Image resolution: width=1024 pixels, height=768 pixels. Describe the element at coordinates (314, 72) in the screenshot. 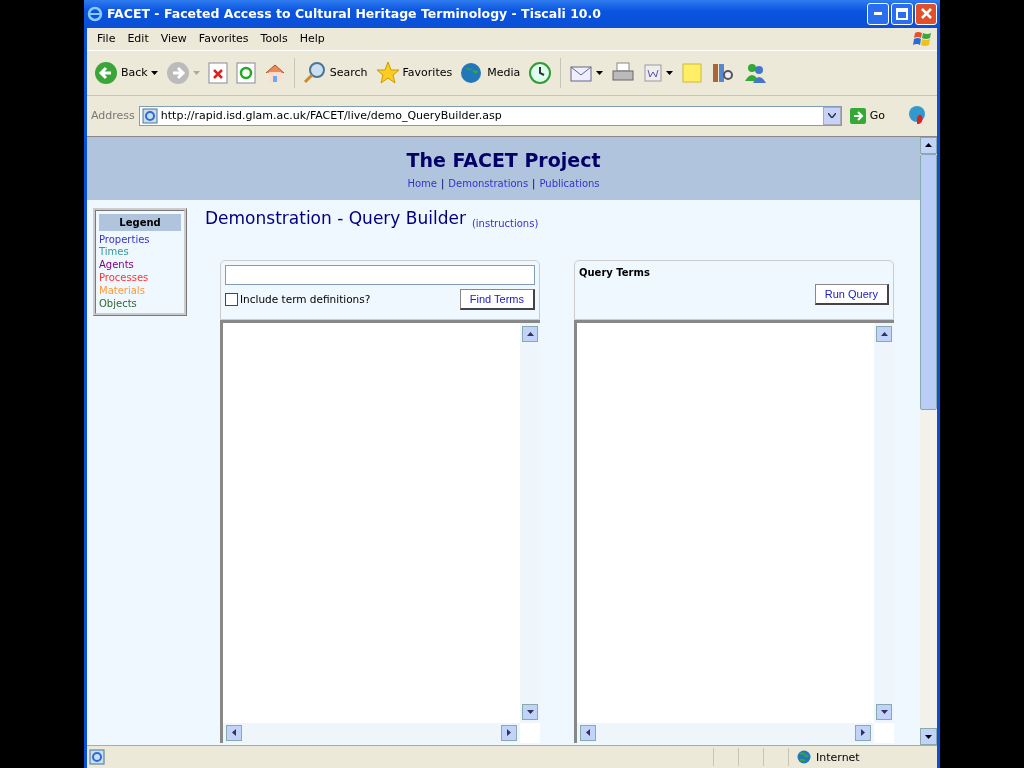

I see `search-icon` at that location.